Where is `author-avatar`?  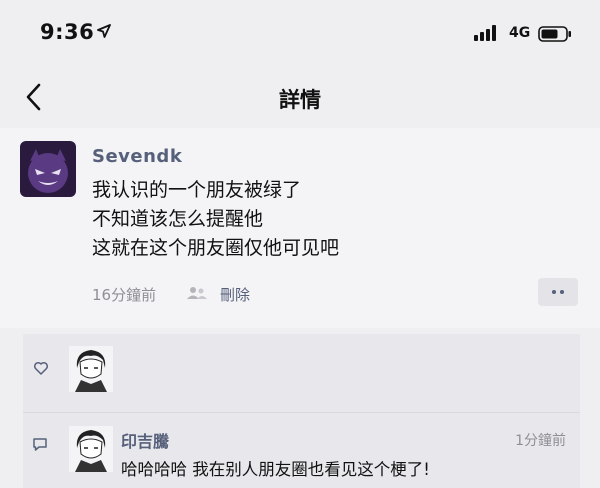 author-avatar is located at coordinates (48, 169).